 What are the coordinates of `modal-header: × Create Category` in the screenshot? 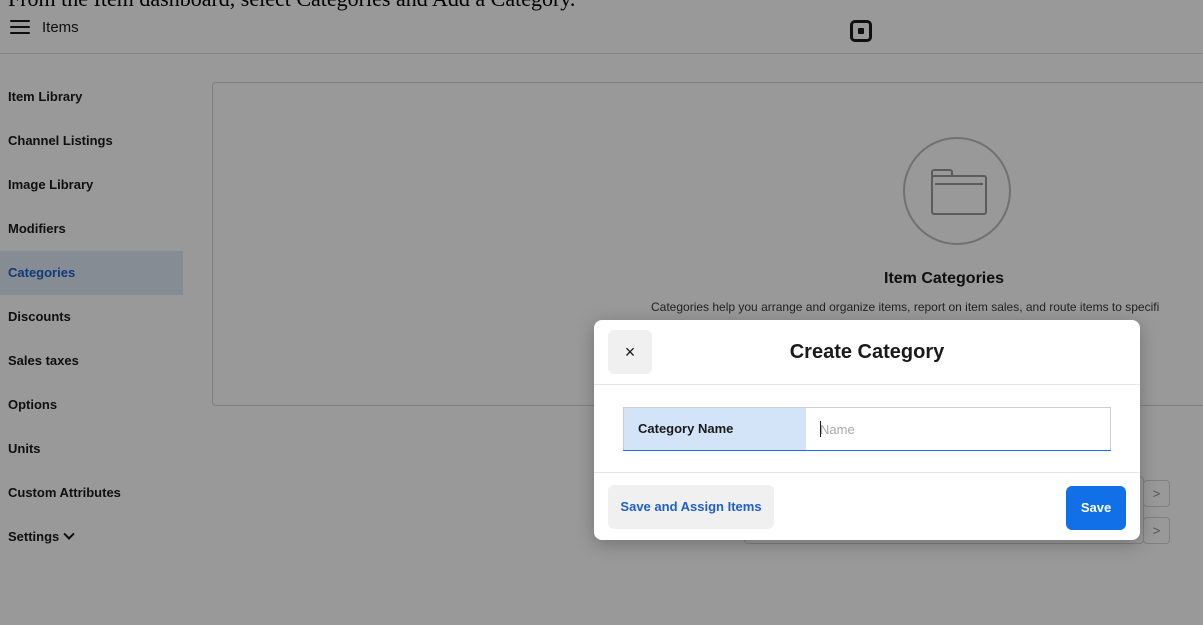 It's located at (867, 352).